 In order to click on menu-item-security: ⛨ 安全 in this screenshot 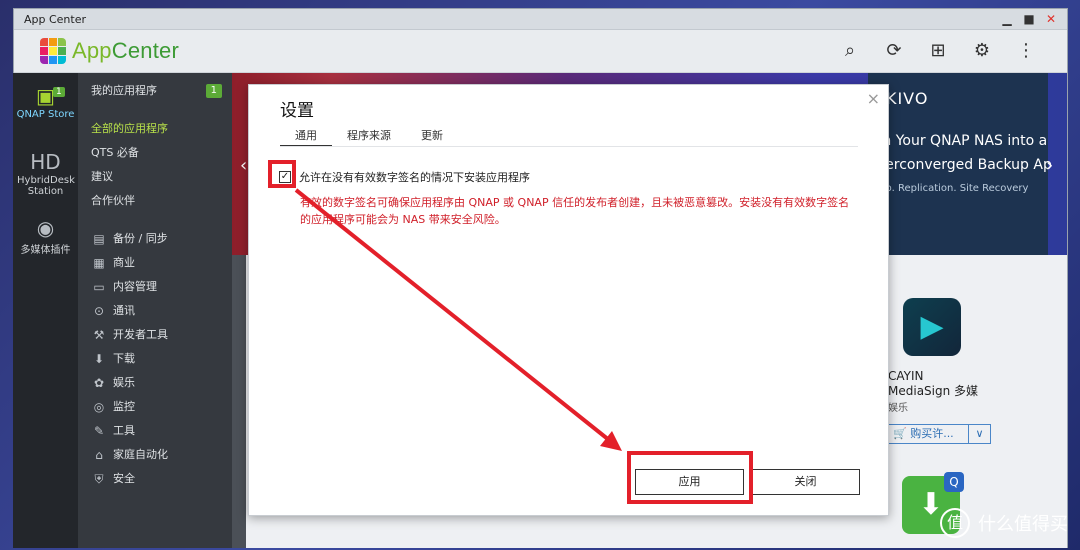, I will do `click(155, 479)`.